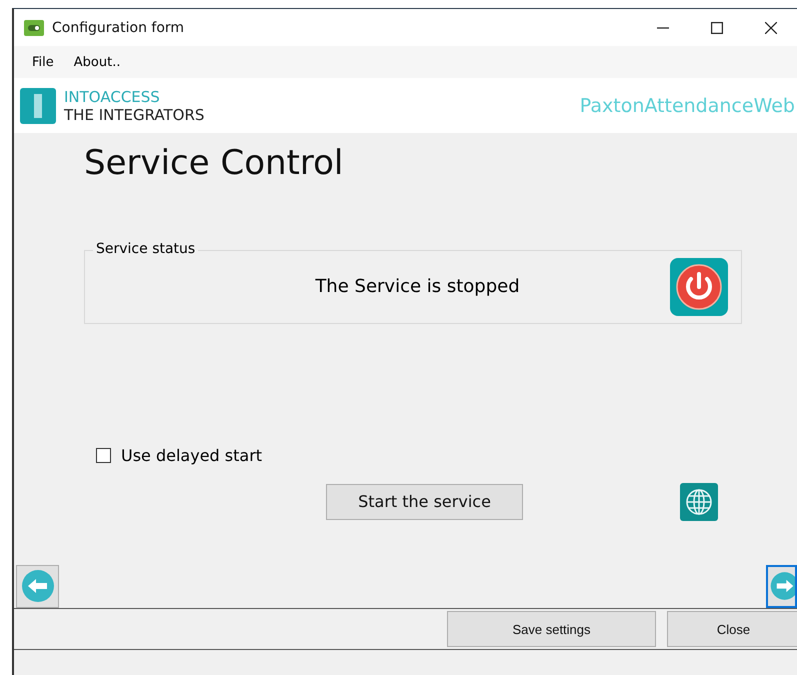  I want to click on brand-name: INTOACCESS, so click(112, 97).